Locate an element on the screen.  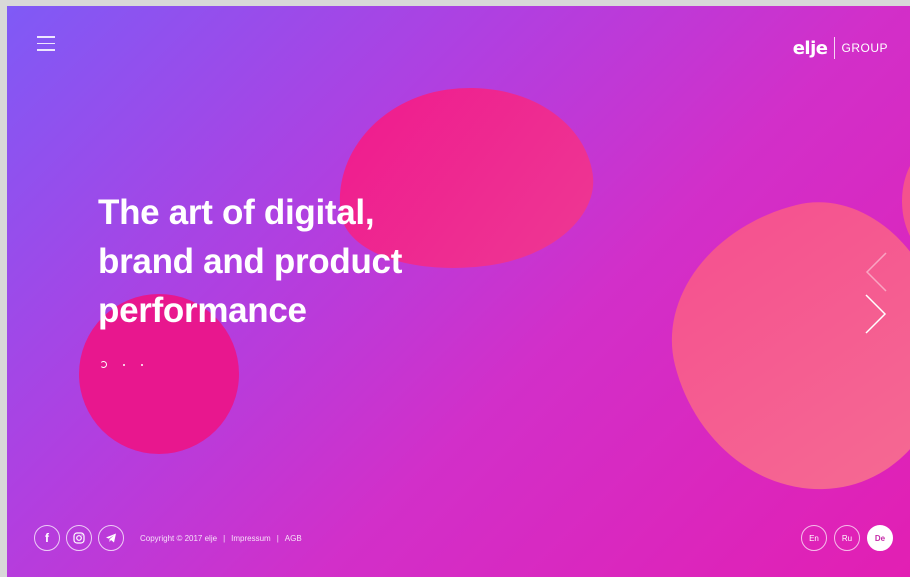
language-de-button: De is located at coordinates (880, 538).